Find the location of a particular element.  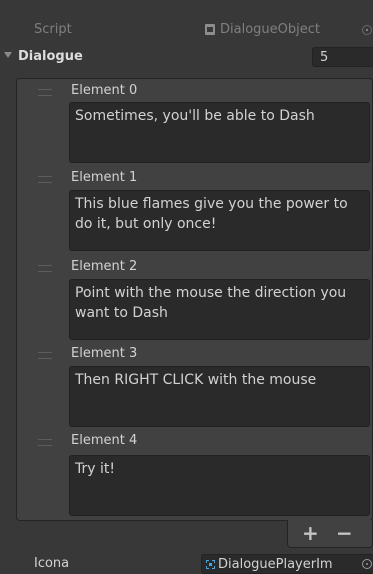

element-1-label: Element 1 is located at coordinates (104, 177).